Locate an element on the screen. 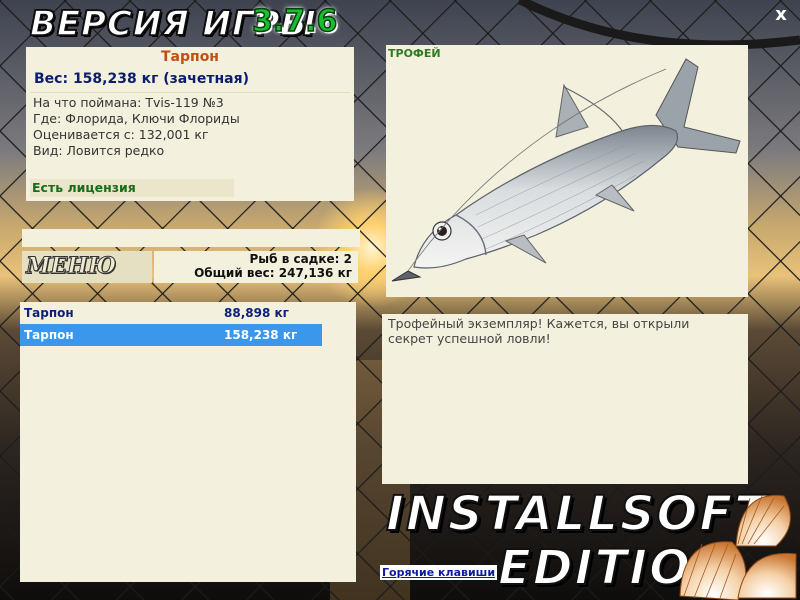 This screenshot has width=800, height=600. fish-kind: Вид: Ловится редко is located at coordinates (99, 150).